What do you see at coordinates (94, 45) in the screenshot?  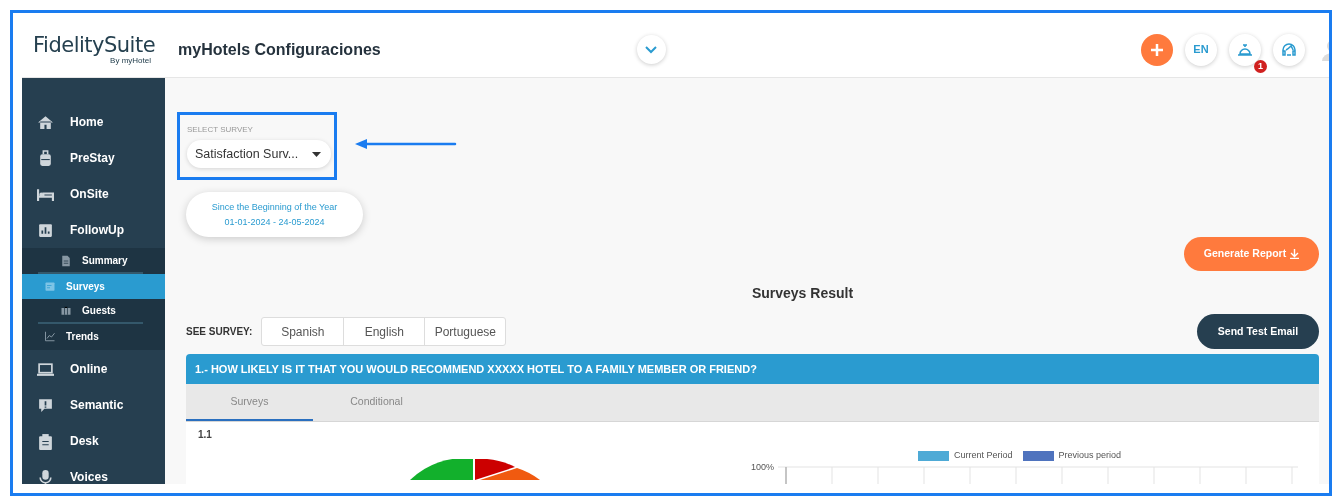 I see `logo: FidelitySuite` at bounding box center [94, 45].